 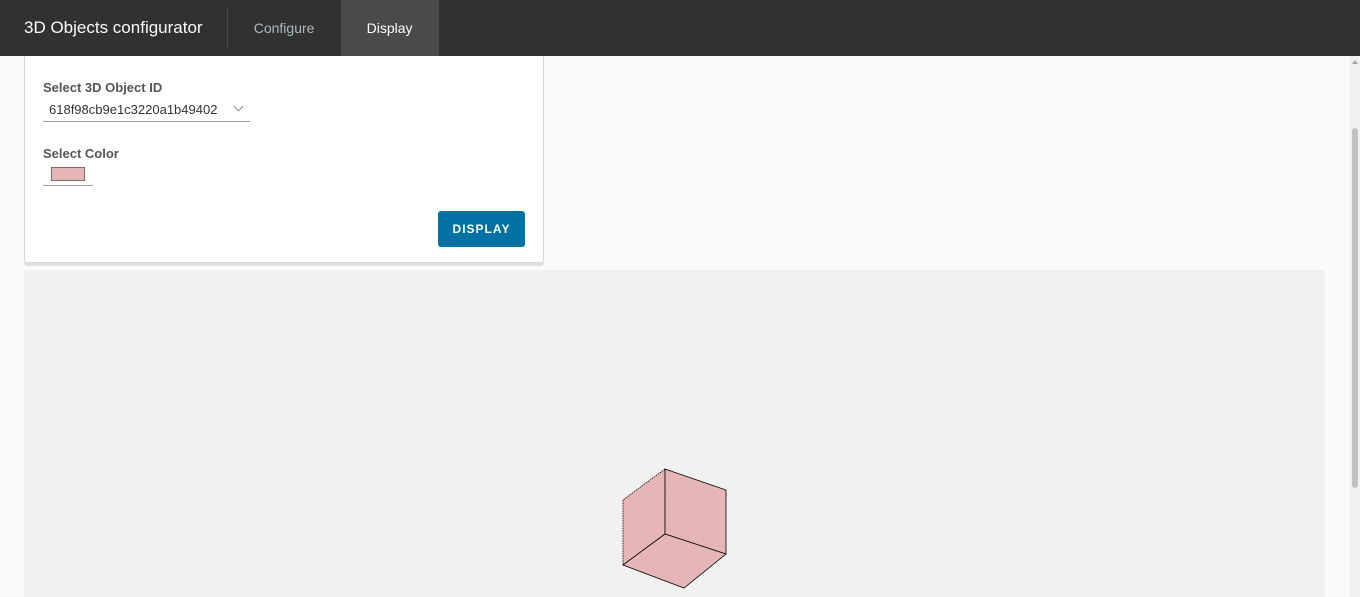 I want to click on scroll-up-arrow-icon, so click(x=1355, y=62).